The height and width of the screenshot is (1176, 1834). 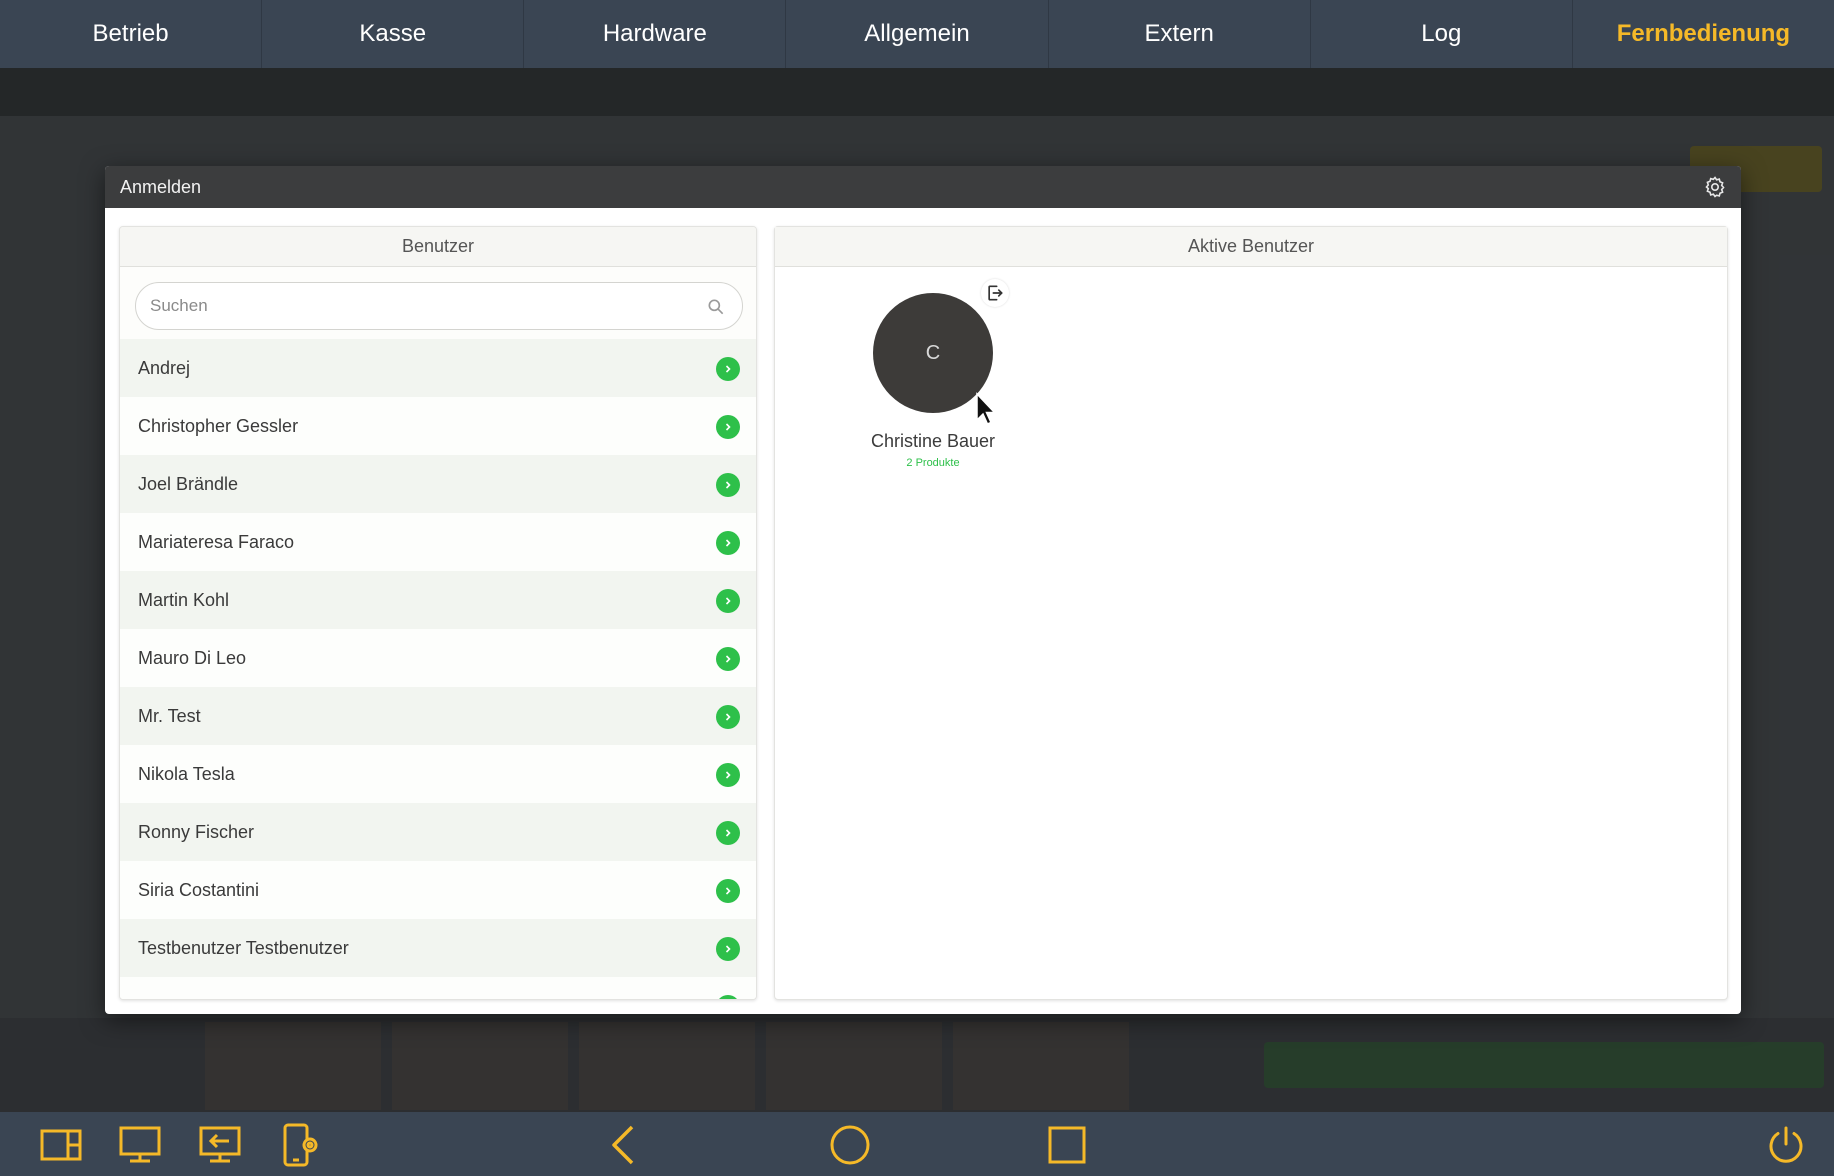 What do you see at coordinates (623, 1145) in the screenshot?
I see `back-icon` at bounding box center [623, 1145].